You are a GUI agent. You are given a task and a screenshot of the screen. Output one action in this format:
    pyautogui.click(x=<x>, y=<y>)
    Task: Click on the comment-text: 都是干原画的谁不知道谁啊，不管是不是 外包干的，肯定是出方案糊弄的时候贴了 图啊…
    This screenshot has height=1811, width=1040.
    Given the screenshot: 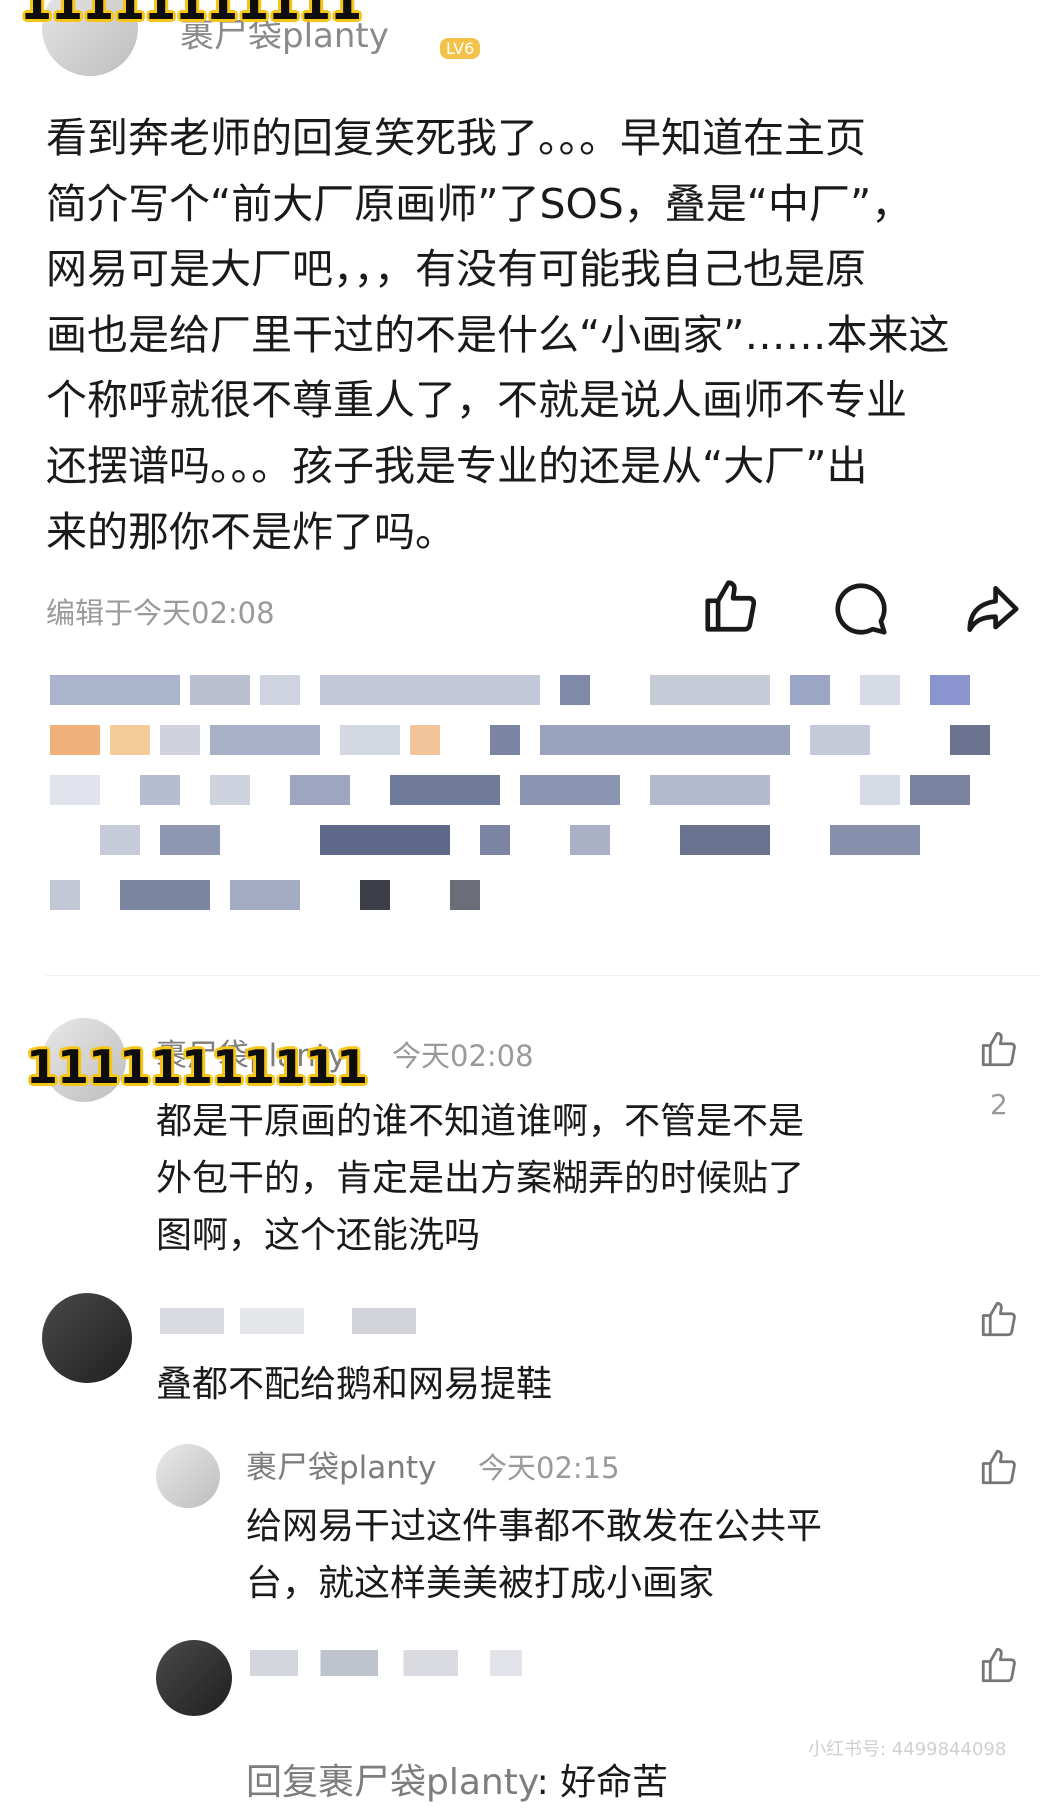 What is the action you would take?
    pyautogui.click(x=480, y=1178)
    